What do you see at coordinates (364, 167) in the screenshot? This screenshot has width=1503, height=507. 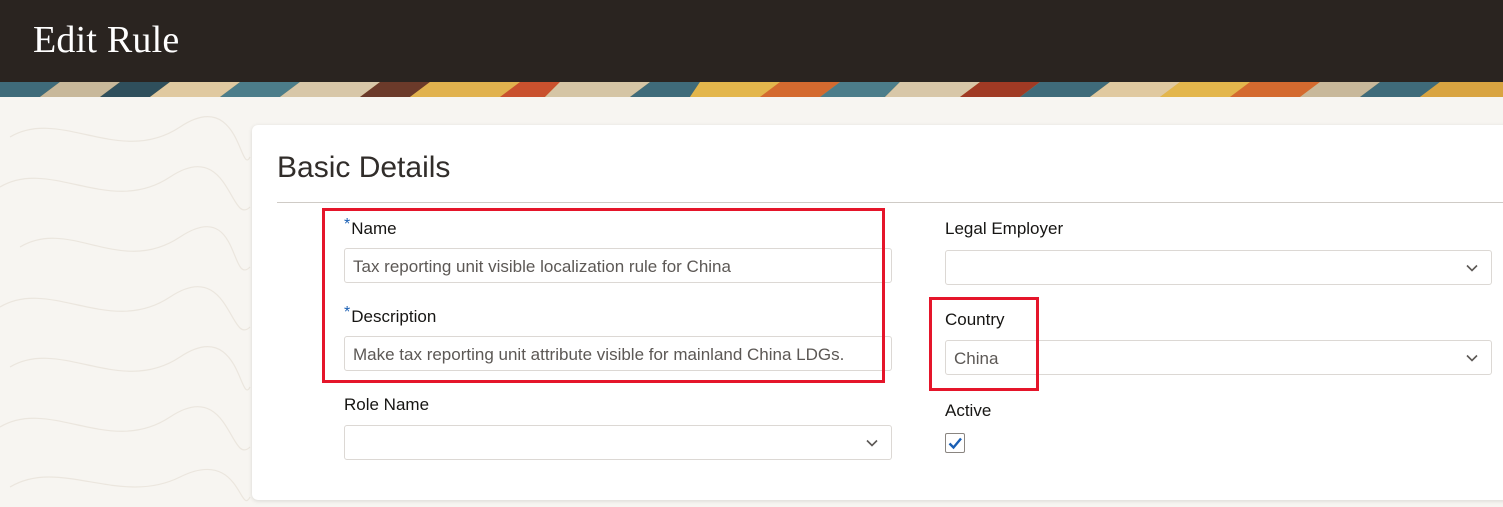 I see `section-title: Basic Details` at bounding box center [364, 167].